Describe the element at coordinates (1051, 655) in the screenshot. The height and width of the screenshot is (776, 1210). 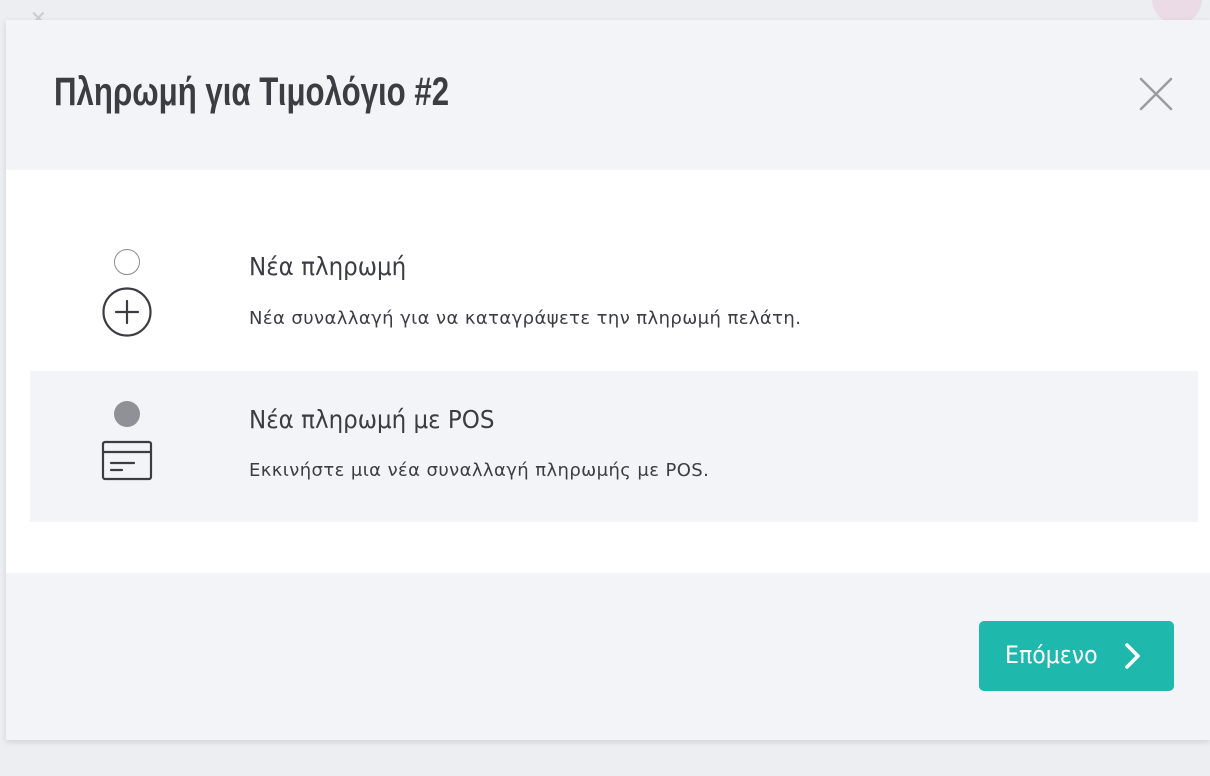
I see `next-button-label: Επόμενο` at that location.